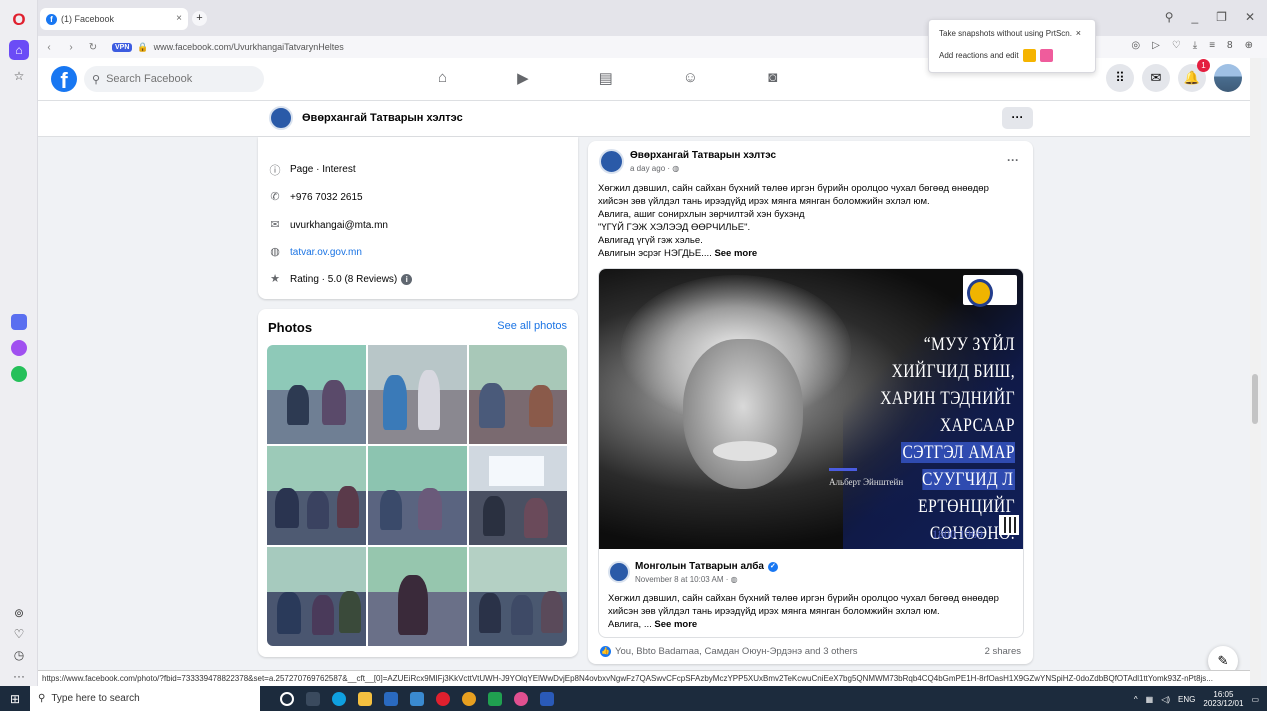 Image resolution: width=1267 pixels, height=711 pixels. What do you see at coordinates (179, 18) in the screenshot?
I see `close-tab-icon: ×` at bounding box center [179, 18].